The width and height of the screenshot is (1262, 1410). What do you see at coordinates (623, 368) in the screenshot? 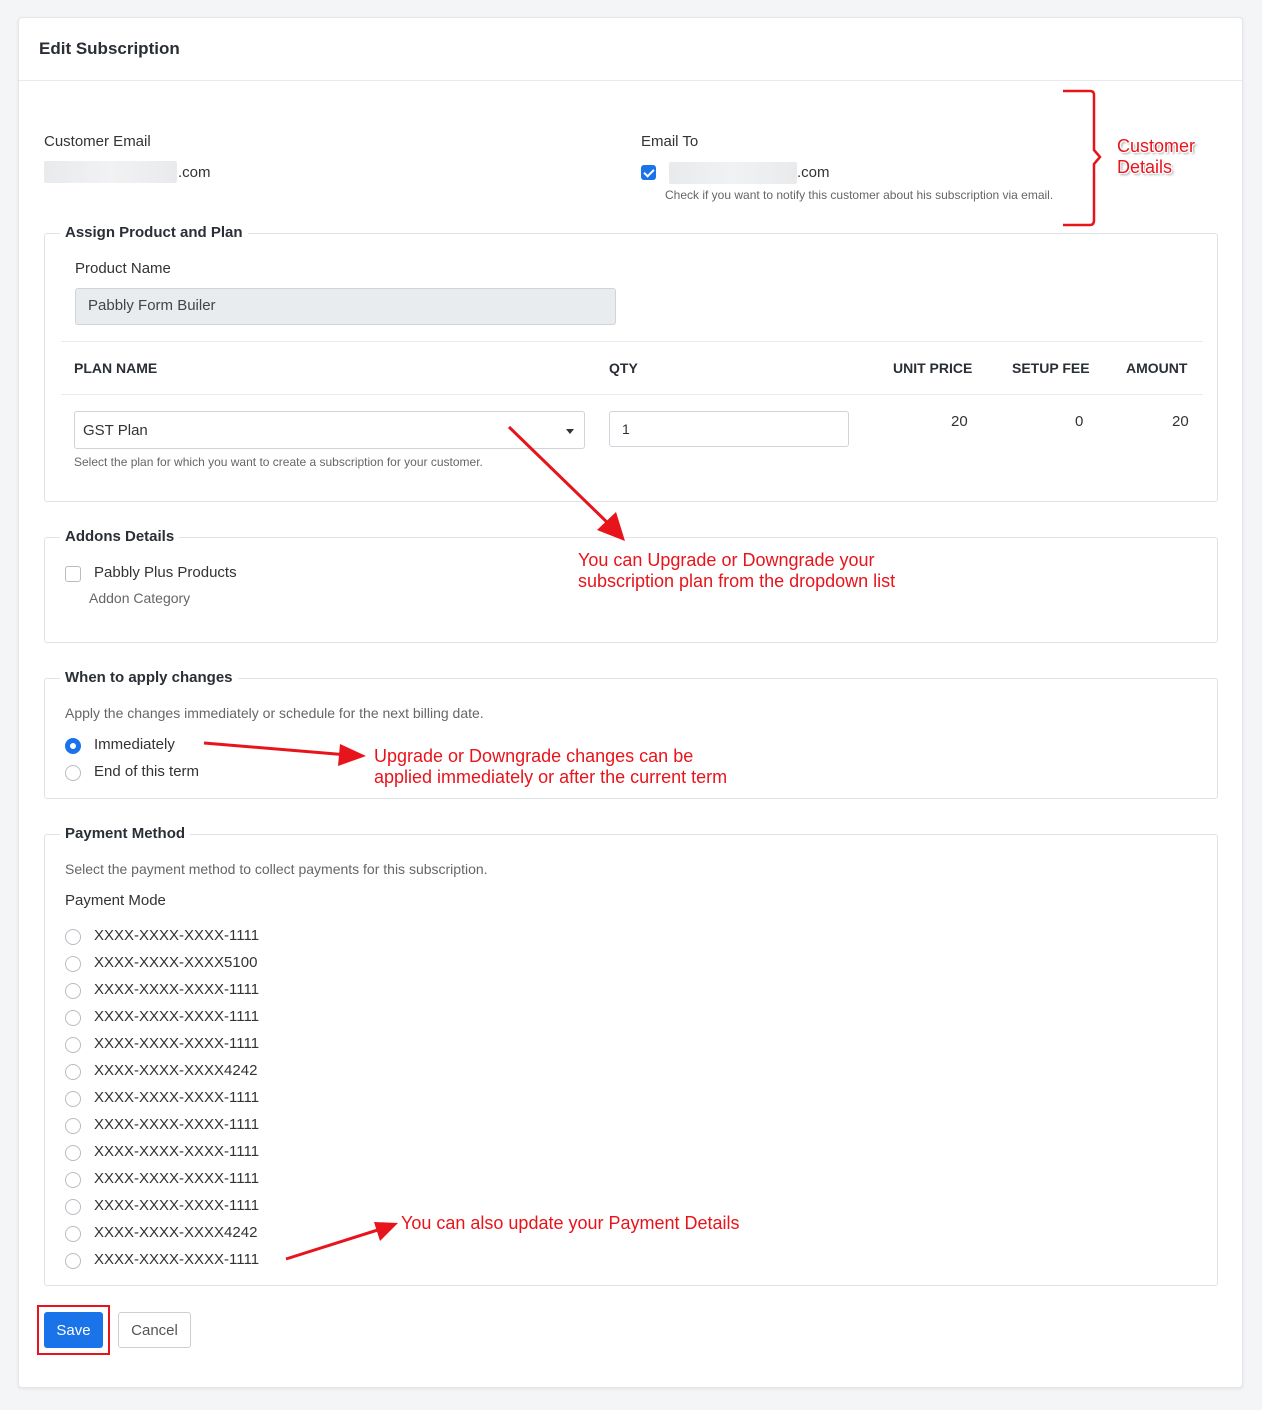
I see `column-qty: QTY` at bounding box center [623, 368].